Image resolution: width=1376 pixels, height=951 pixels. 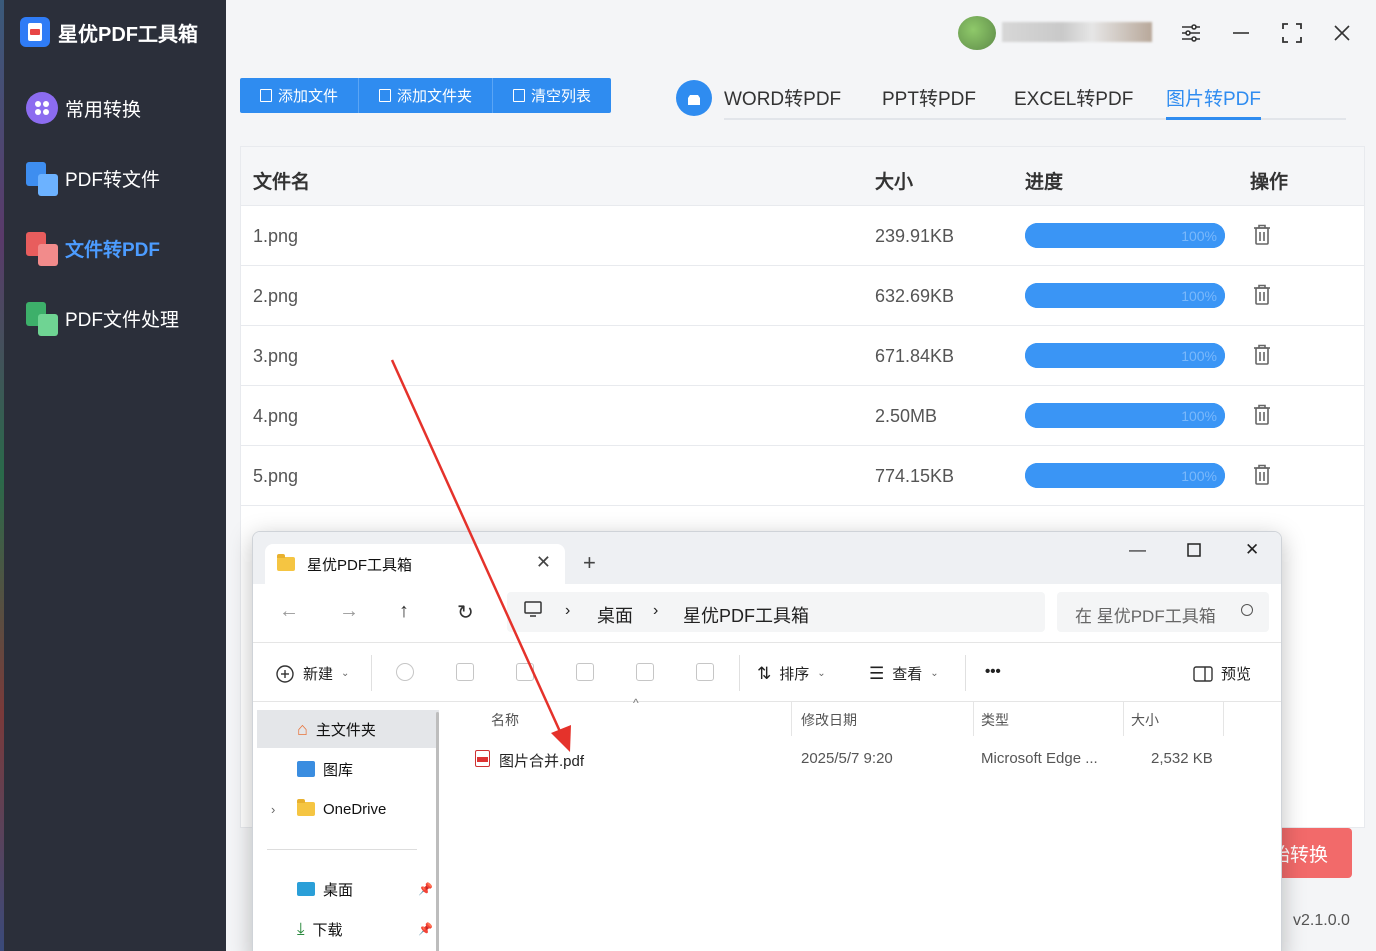 I want to click on sort-button: ⇅ 排序 ⌄, so click(x=791, y=673).